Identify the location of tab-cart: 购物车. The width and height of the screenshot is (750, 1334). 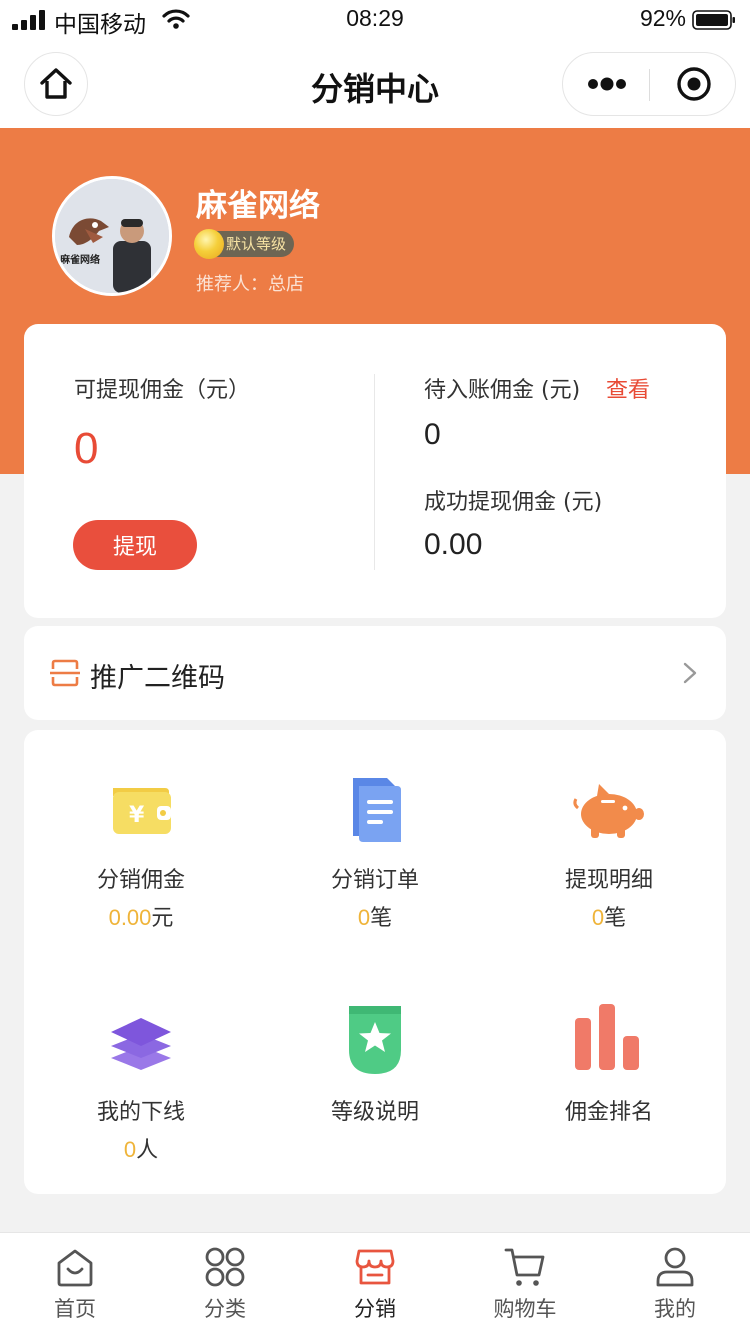
(525, 1283).